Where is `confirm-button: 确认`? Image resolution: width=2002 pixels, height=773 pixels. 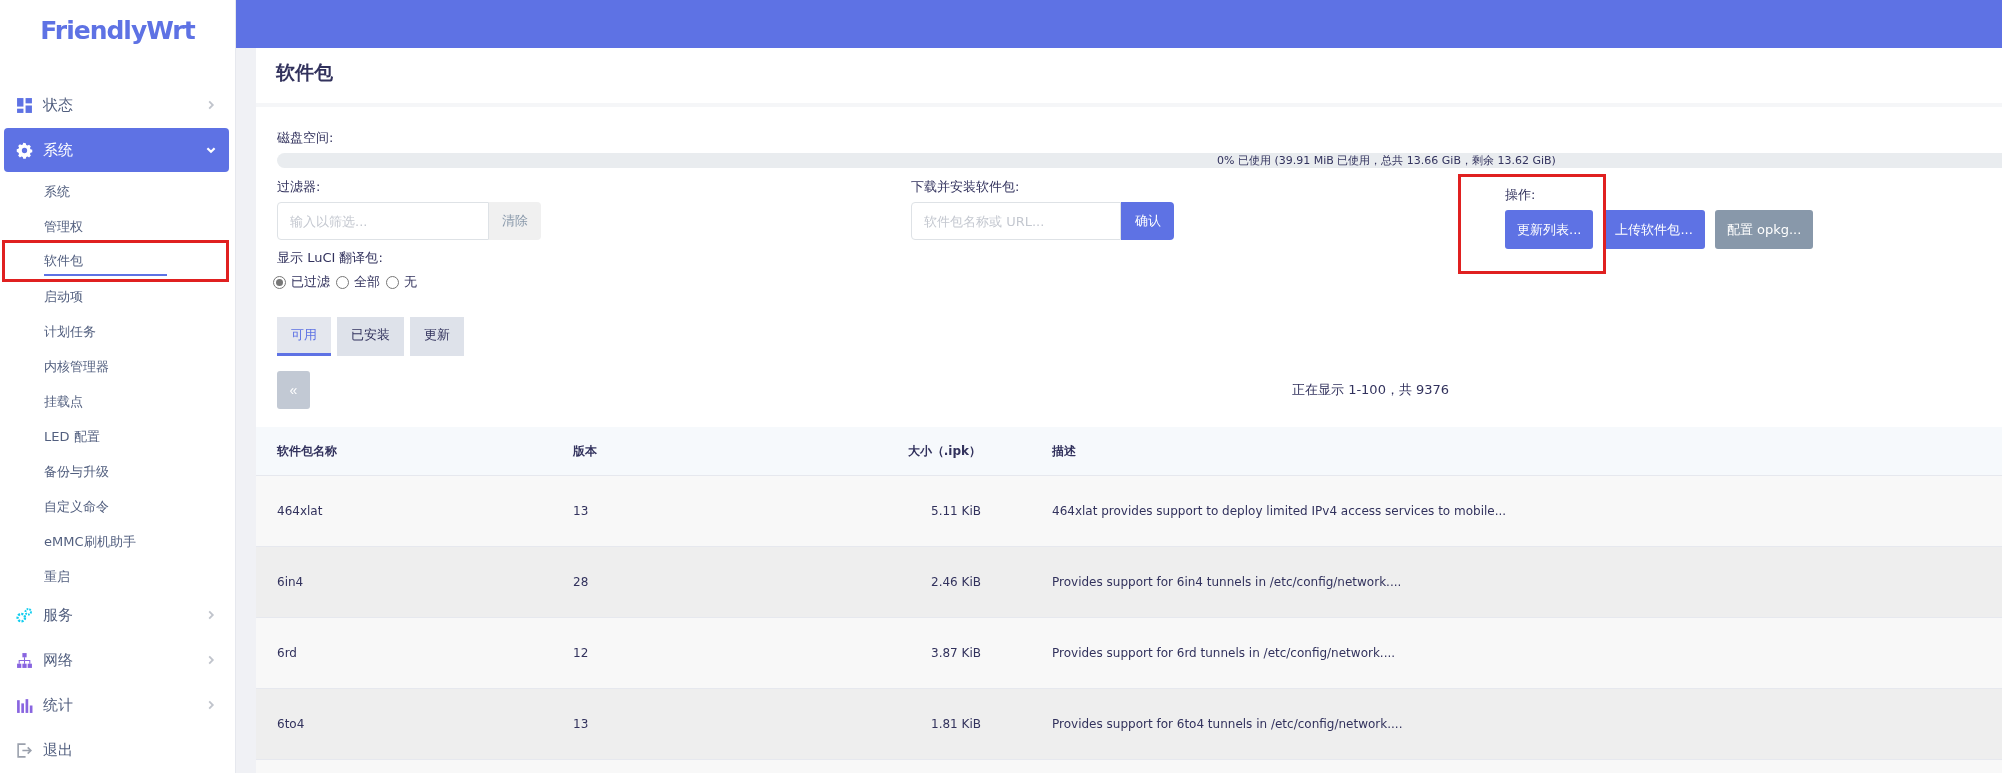
confirm-button: 确认 is located at coordinates (1147, 221).